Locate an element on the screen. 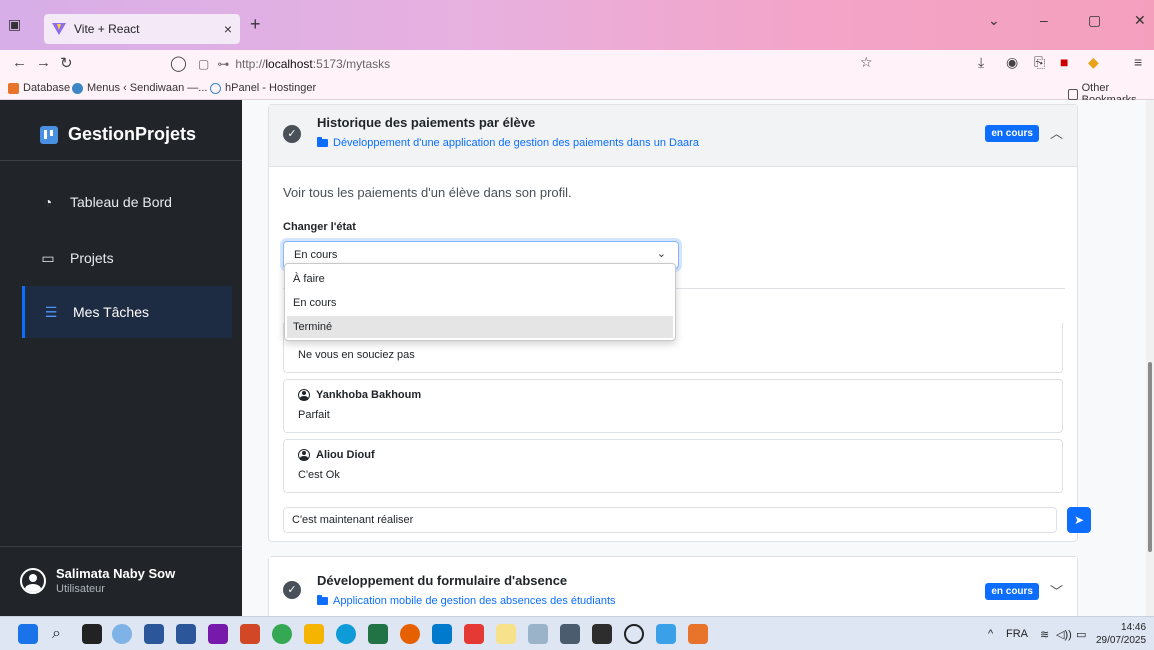  close-tab-icon: × is located at coordinates (228, 29).